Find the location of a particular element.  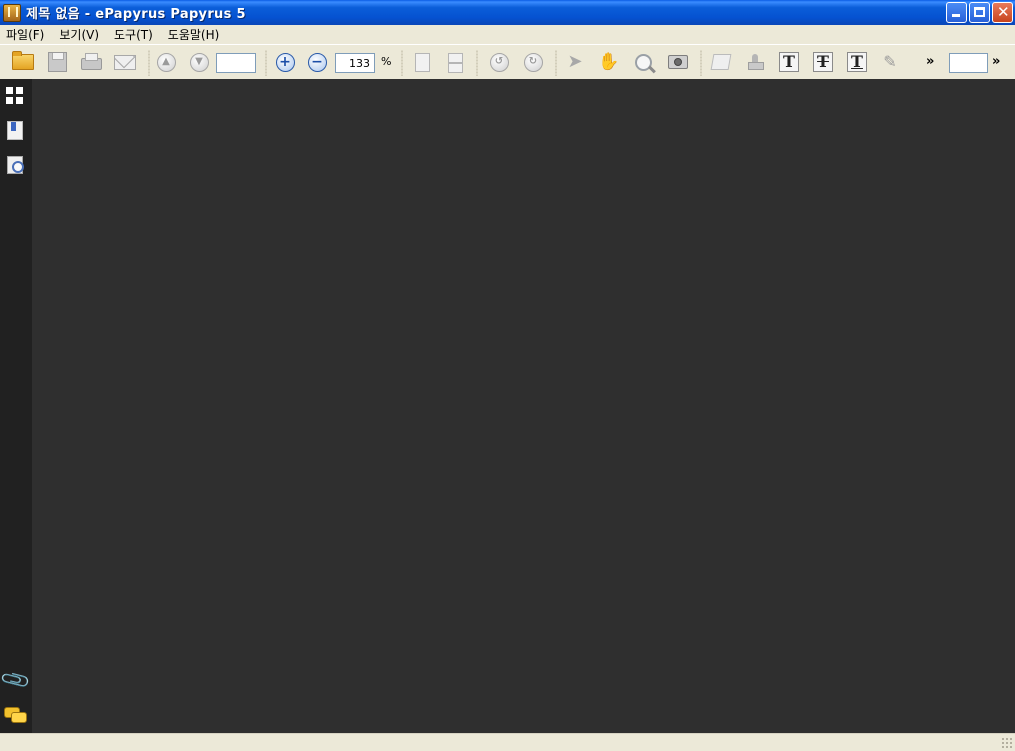

rotate-right-button: ↻ is located at coordinates (533, 62).